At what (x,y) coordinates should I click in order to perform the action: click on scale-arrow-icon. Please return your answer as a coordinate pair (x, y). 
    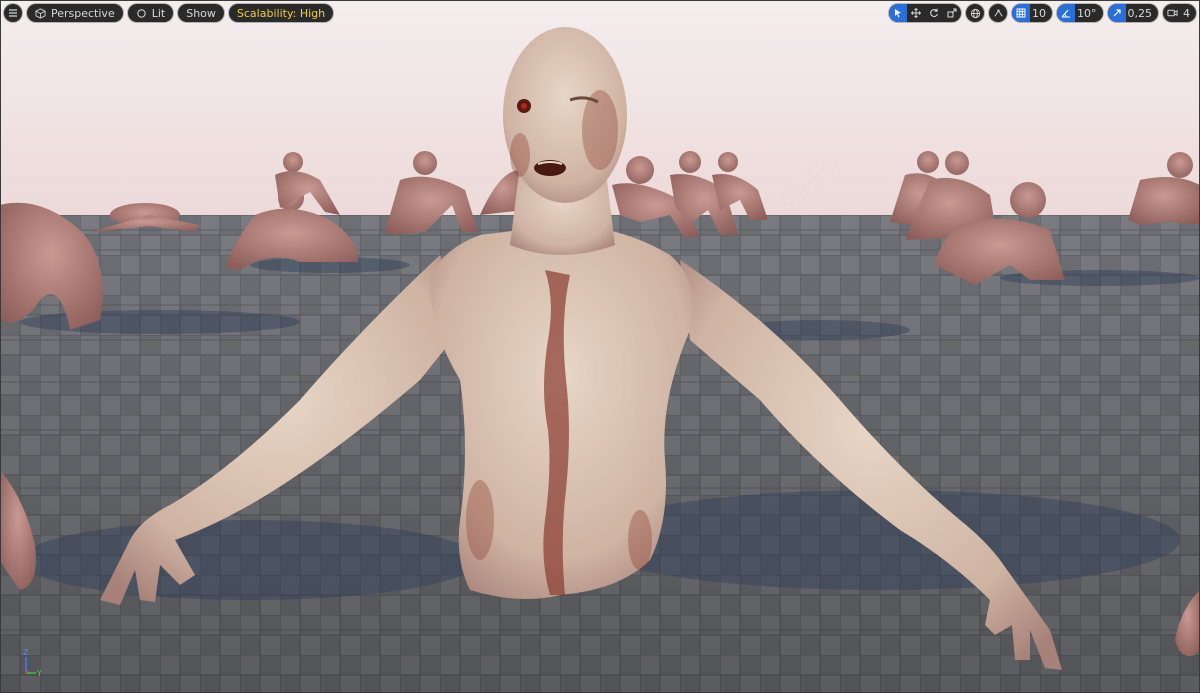
    Looking at the image, I should click on (1117, 13).